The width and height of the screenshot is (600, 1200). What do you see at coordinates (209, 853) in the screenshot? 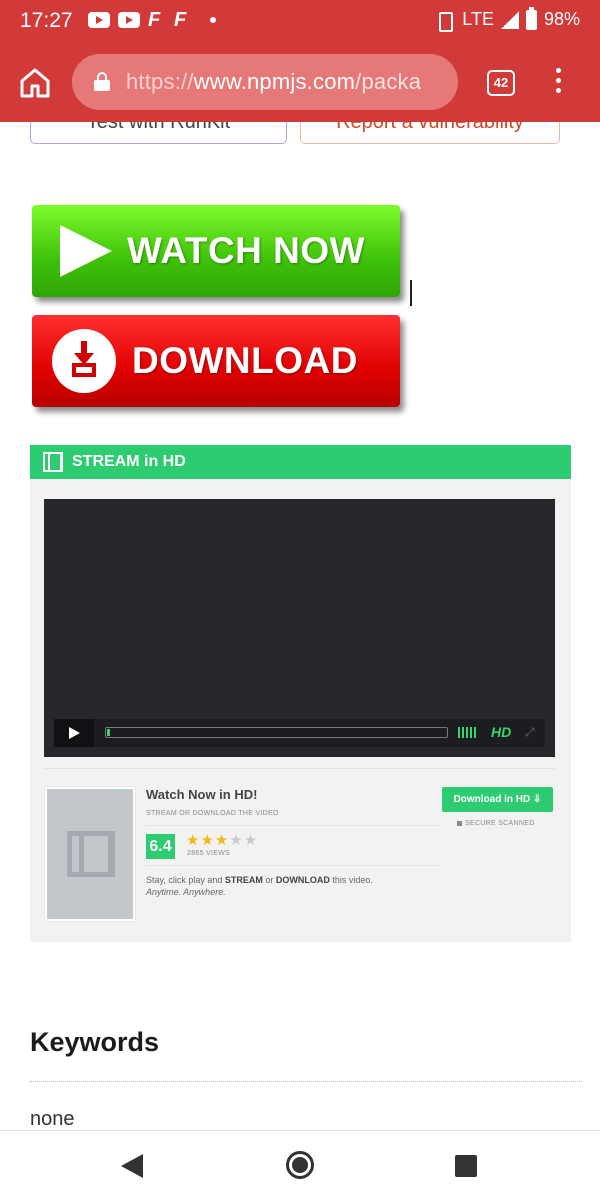
I see `view-count: 2865 VIEWS` at bounding box center [209, 853].